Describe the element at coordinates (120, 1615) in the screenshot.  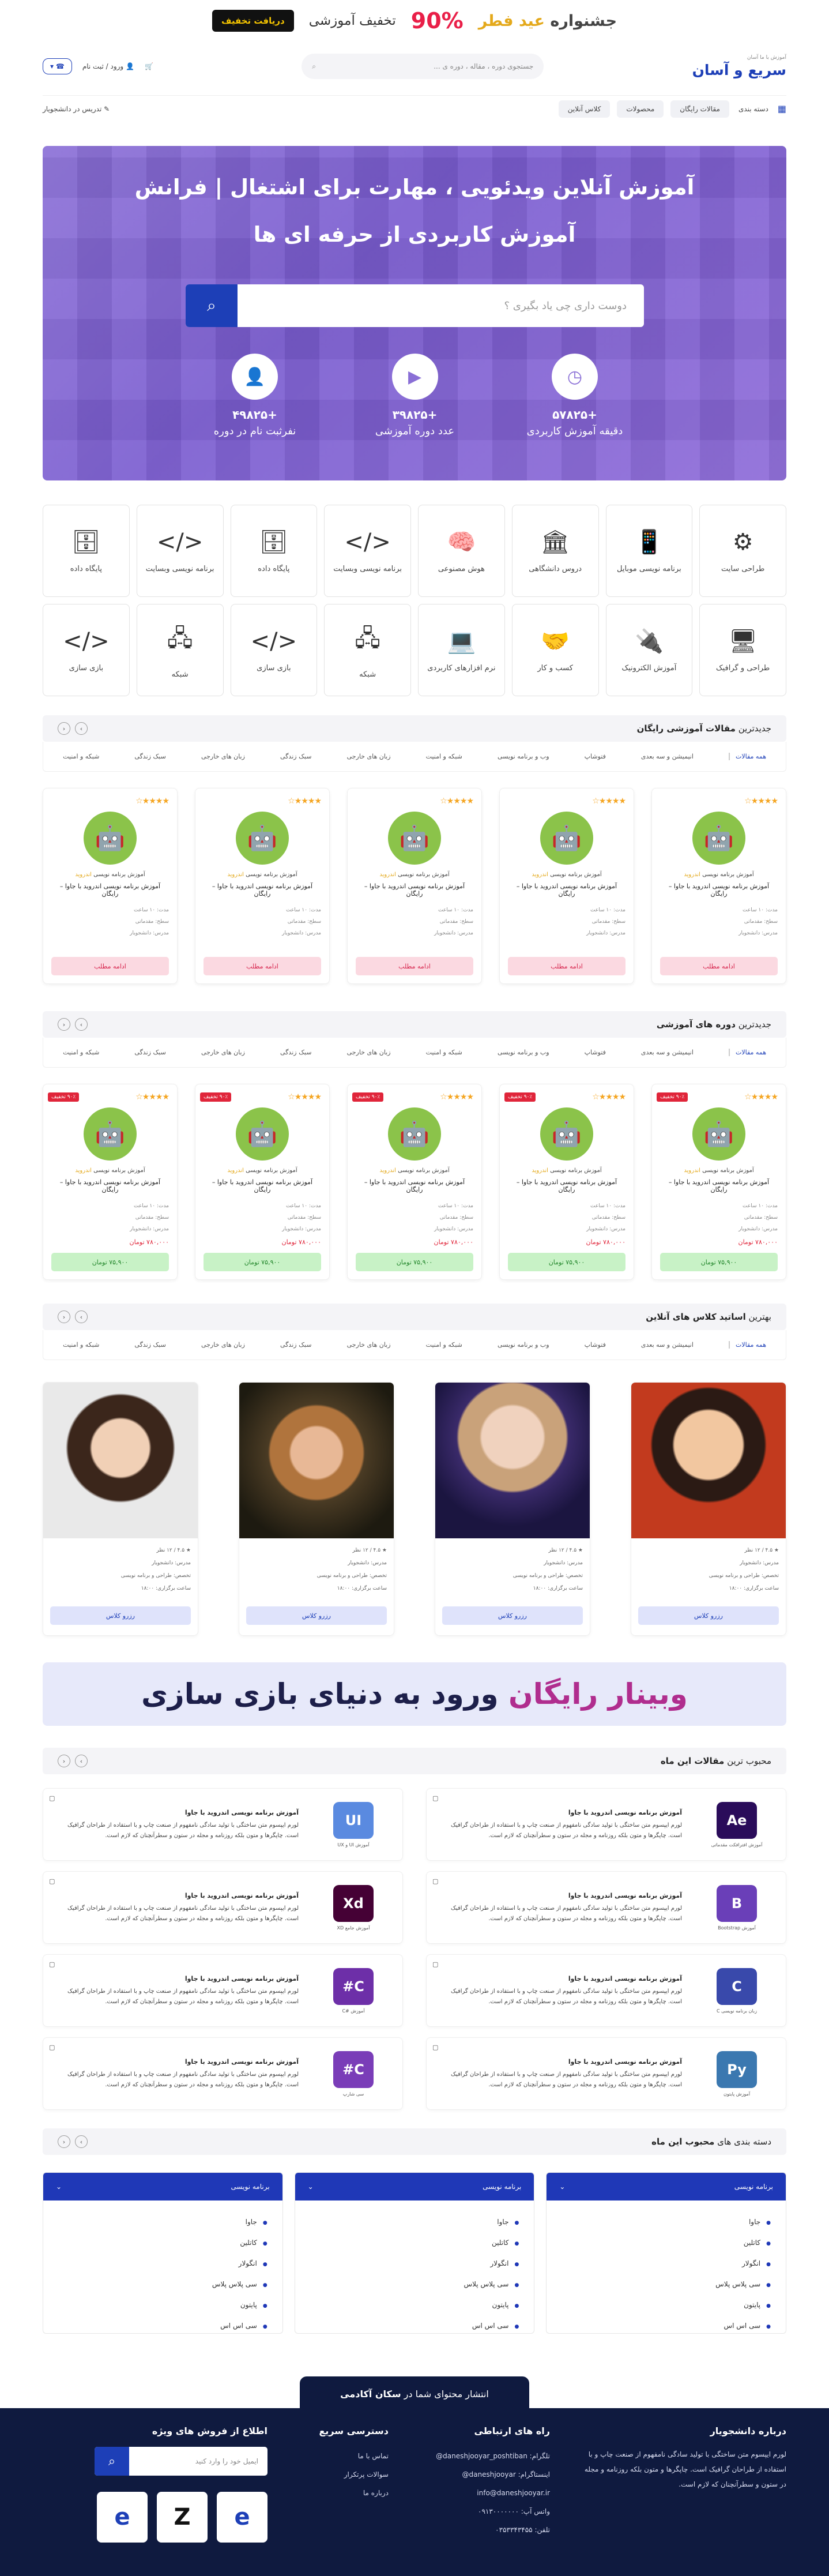
I see `reserve-class-button: رزرو کلاس` at that location.